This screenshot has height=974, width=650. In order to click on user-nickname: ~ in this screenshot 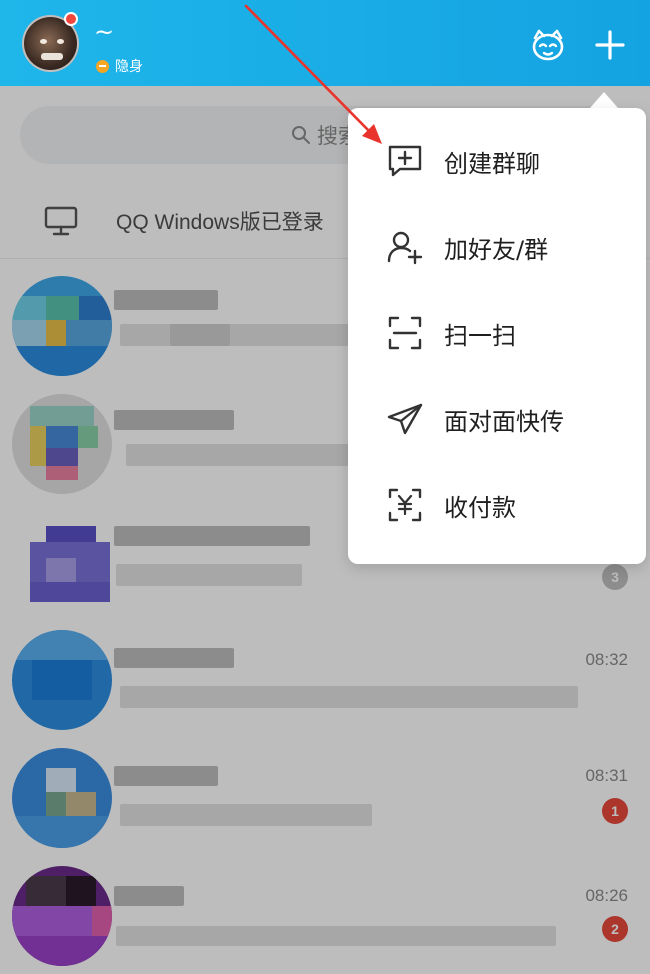, I will do `click(104, 32)`.